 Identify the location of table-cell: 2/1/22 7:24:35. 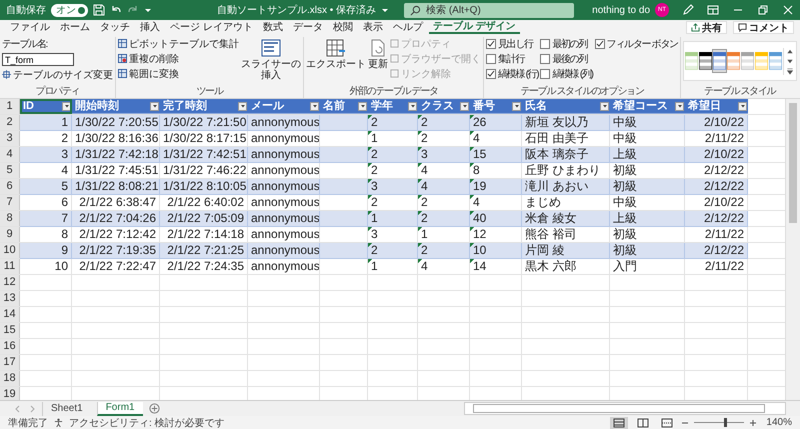
(204, 266).